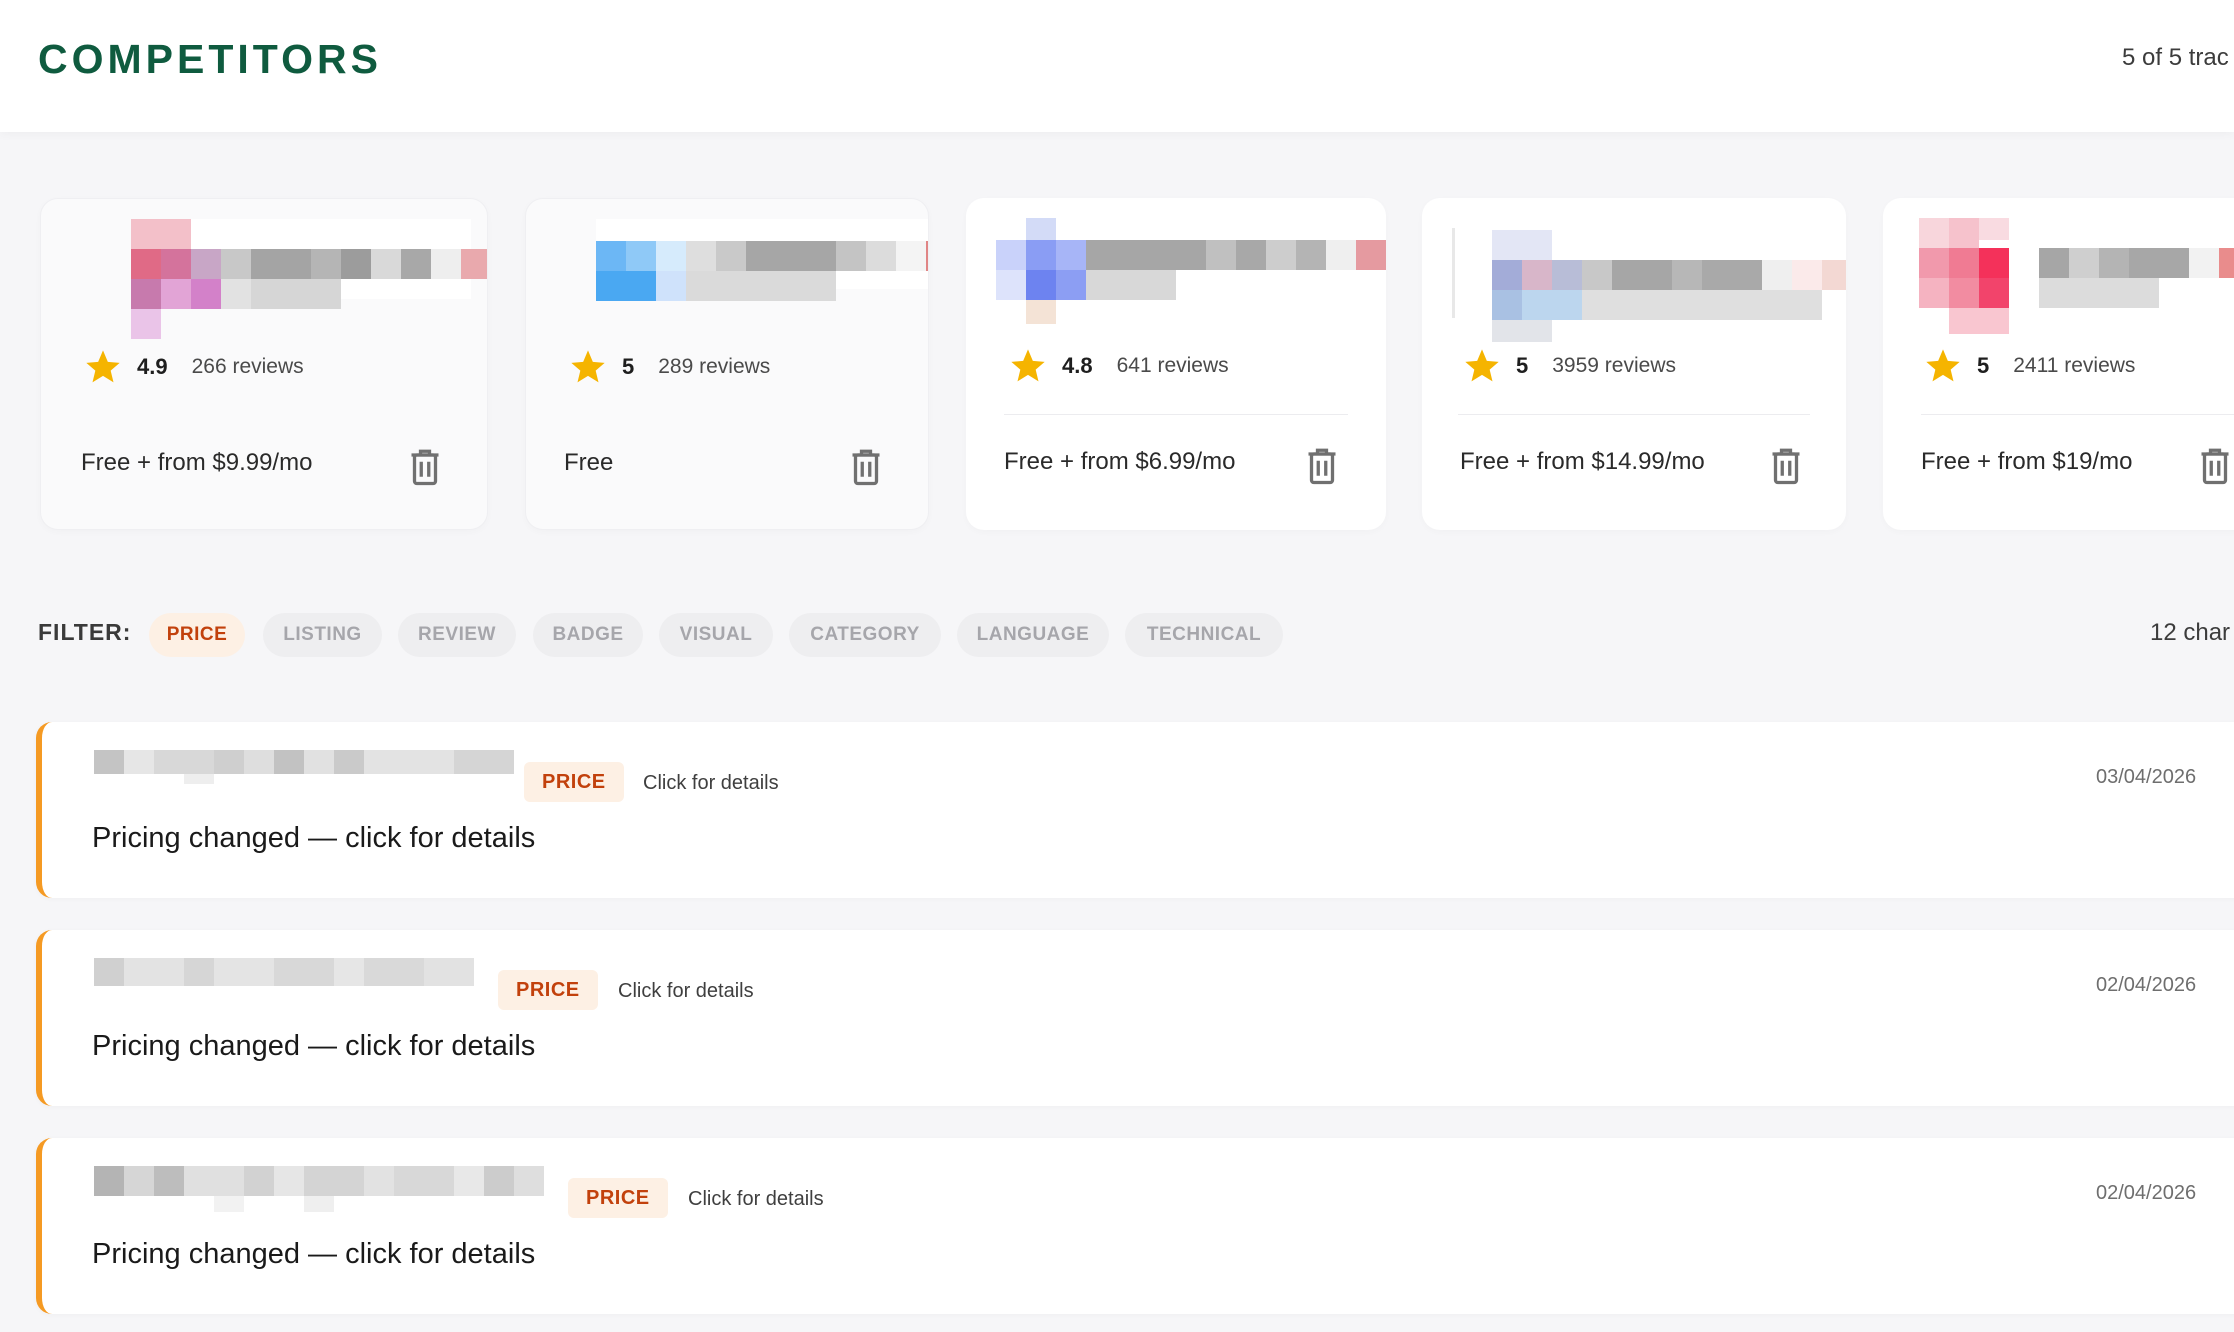  I want to click on filter-chip-review: REVIEW, so click(457, 635).